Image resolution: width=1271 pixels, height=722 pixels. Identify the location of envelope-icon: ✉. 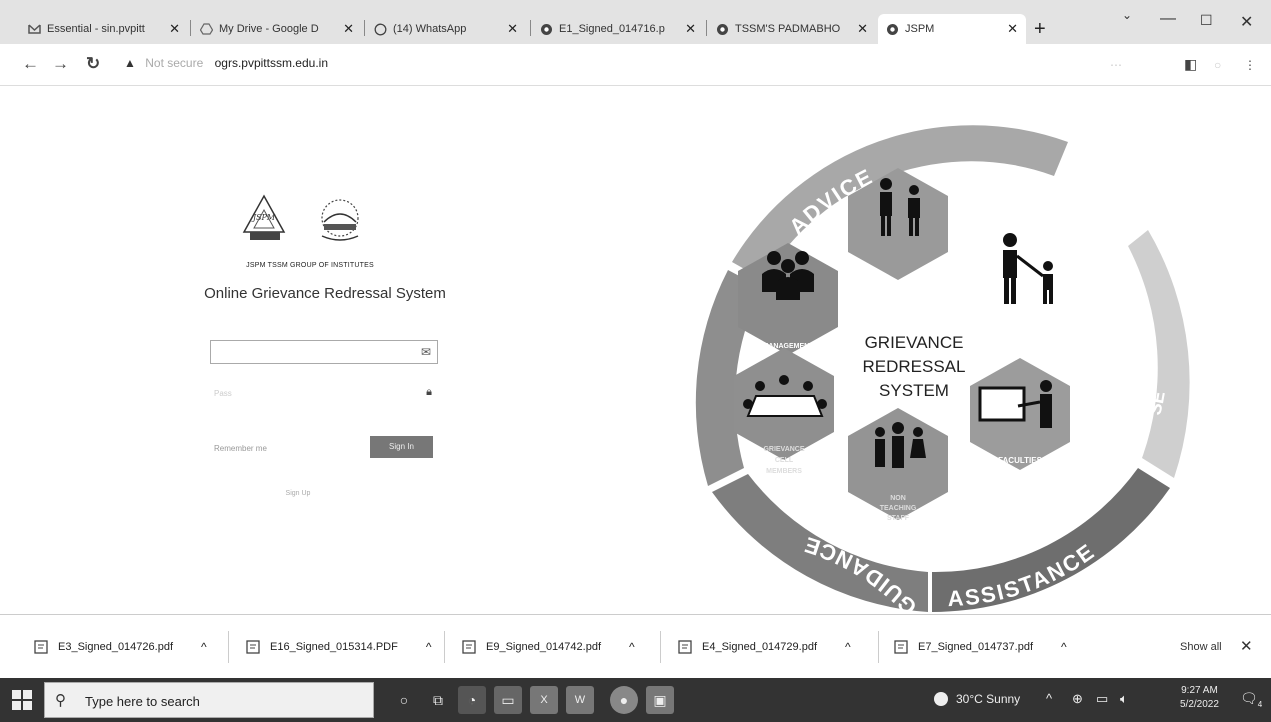
(425, 352).